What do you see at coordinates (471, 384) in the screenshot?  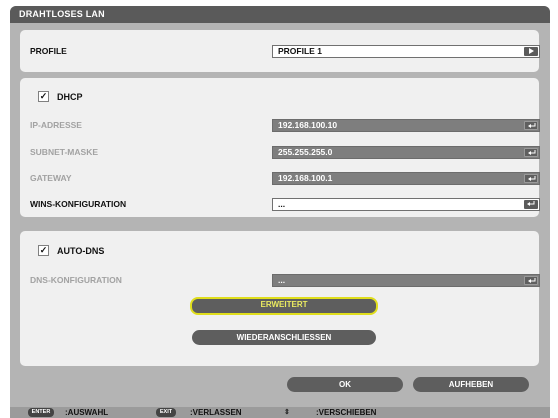 I see `cancel-button: AUFHEBEN` at bounding box center [471, 384].